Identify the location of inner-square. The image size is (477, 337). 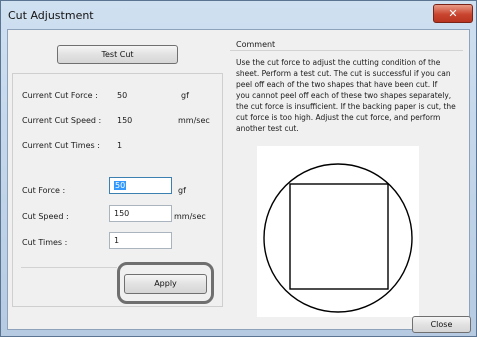
(339, 236).